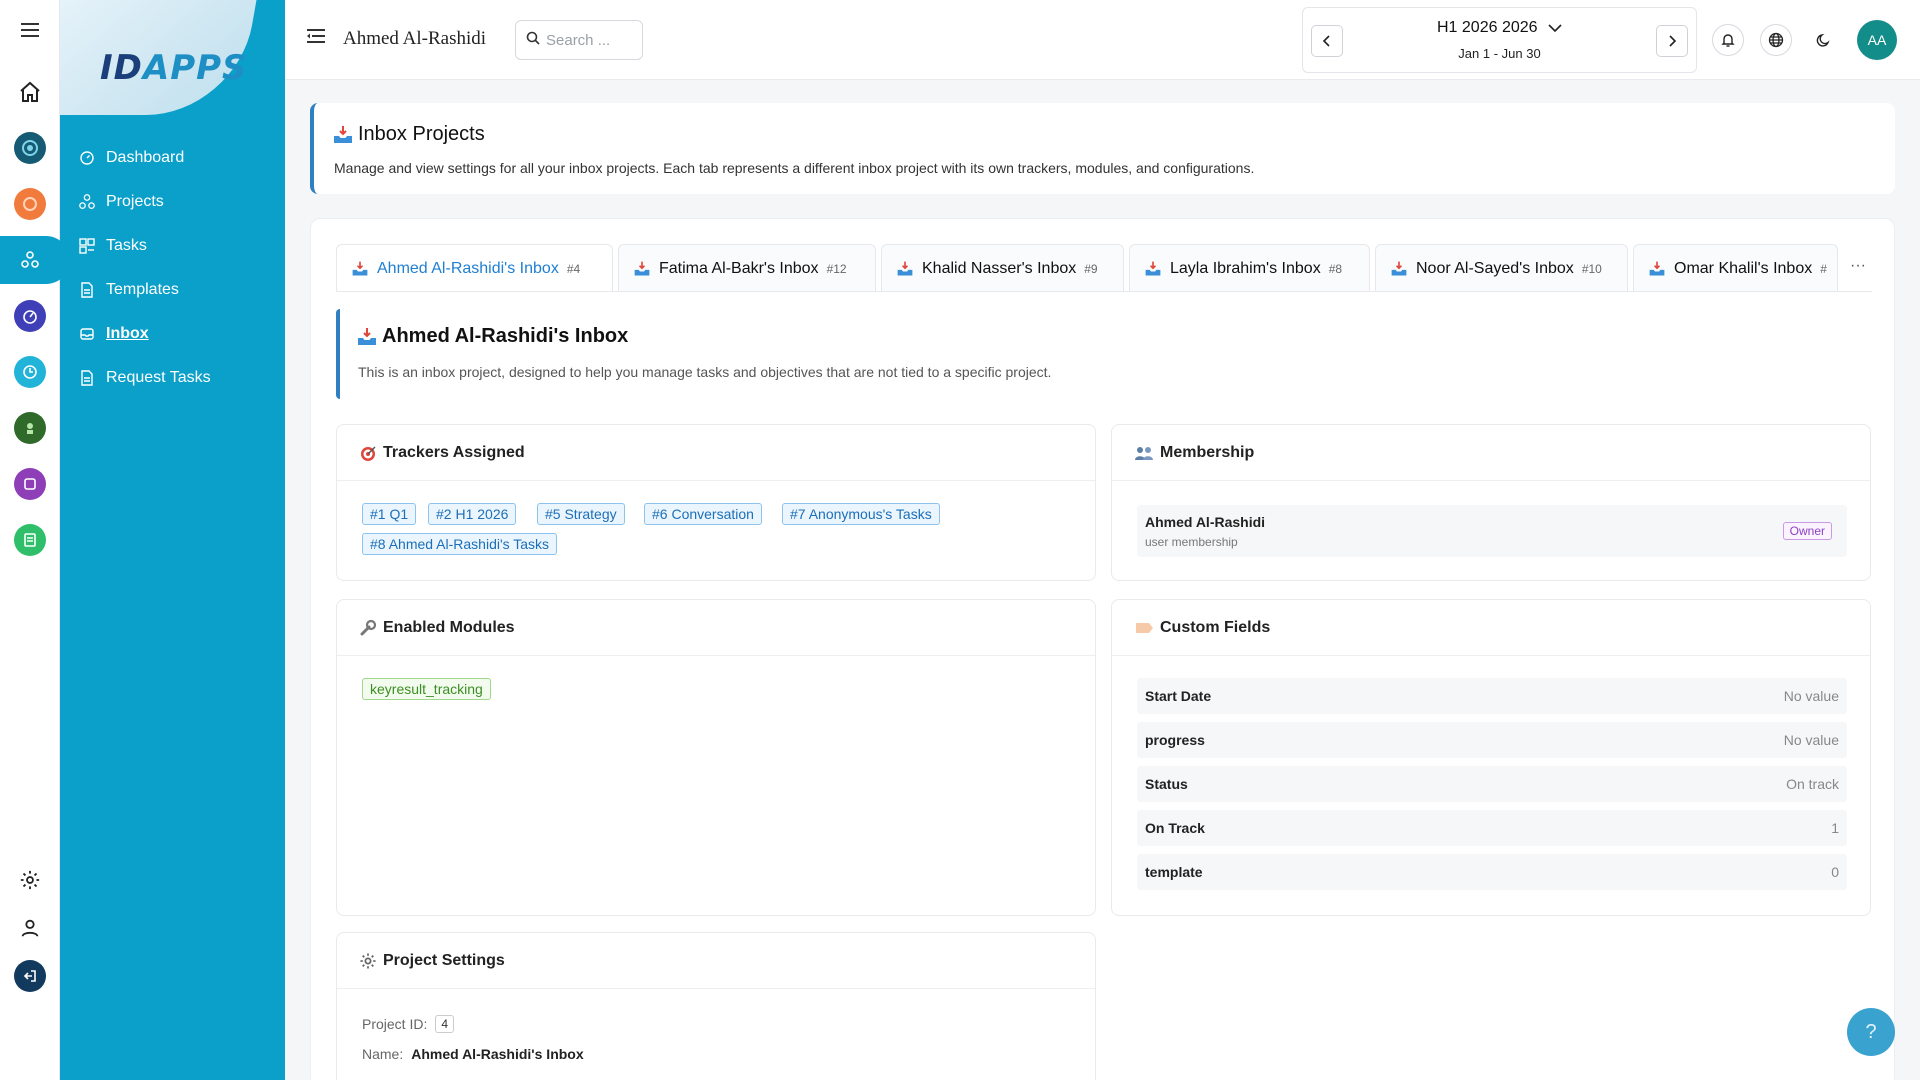  Describe the element at coordinates (861, 514) in the screenshot. I see `tracker-tag: #7 Anonymous's Tasks` at that location.